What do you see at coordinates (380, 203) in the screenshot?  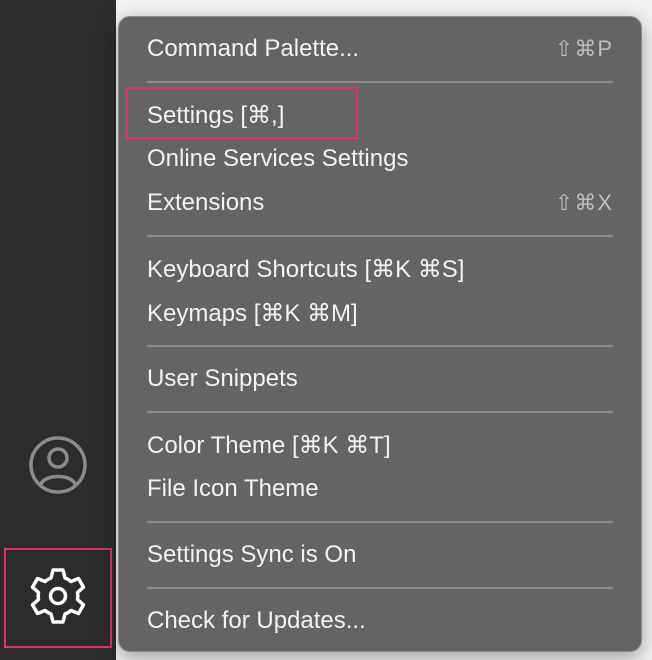 I see `menu-item-extensions: Extensions ⇧⌘X` at bounding box center [380, 203].